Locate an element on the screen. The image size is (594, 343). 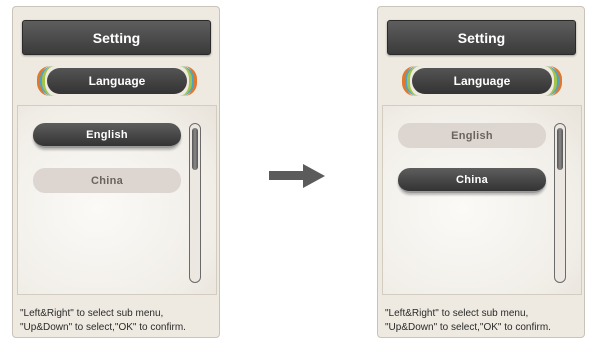
right-arrow-icon is located at coordinates (297, 176).